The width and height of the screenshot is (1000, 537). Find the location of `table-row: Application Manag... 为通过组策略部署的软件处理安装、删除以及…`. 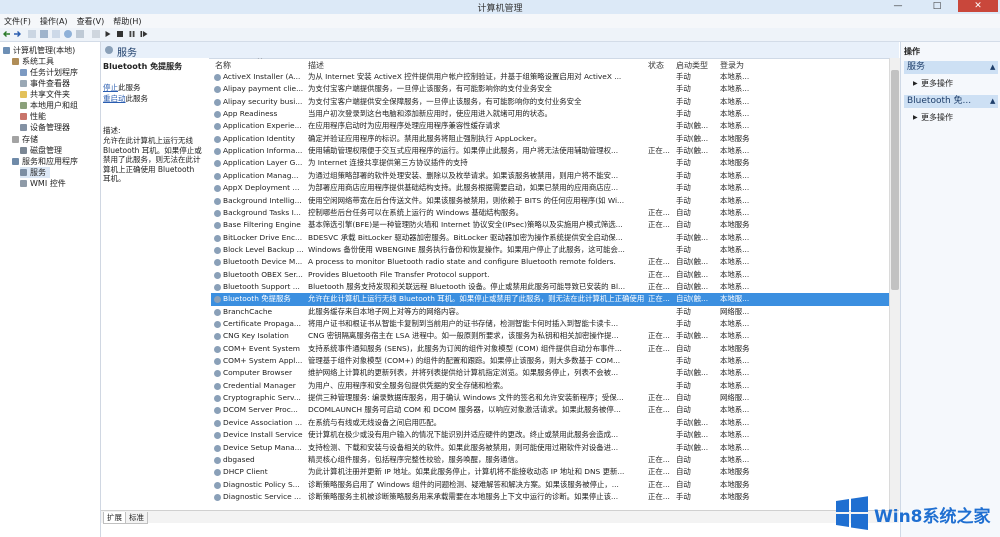

table-row: Application Manag... 为通过组策略部署的软件处理安装、删除以及… is located at coordinates (550, 176).